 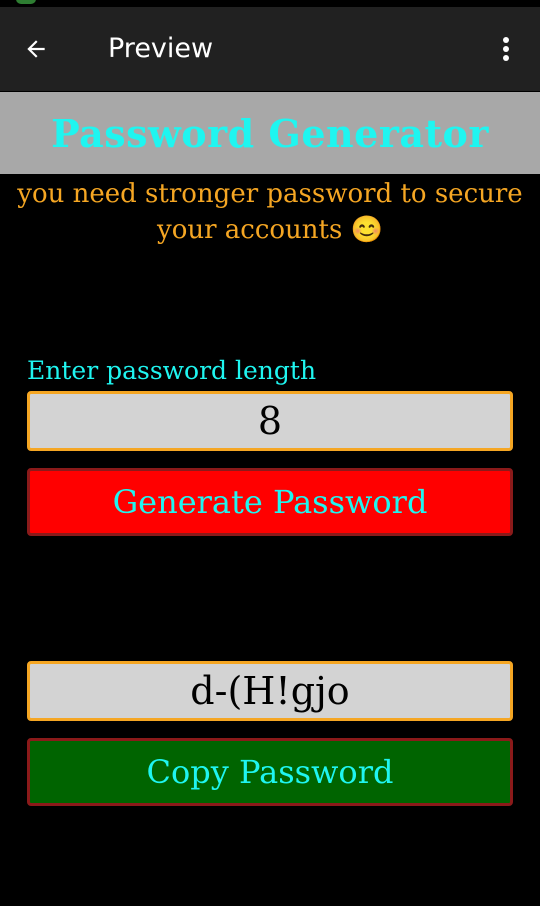 I want to click on generate-password-button: Generate Password, so click(x=270, y=502).